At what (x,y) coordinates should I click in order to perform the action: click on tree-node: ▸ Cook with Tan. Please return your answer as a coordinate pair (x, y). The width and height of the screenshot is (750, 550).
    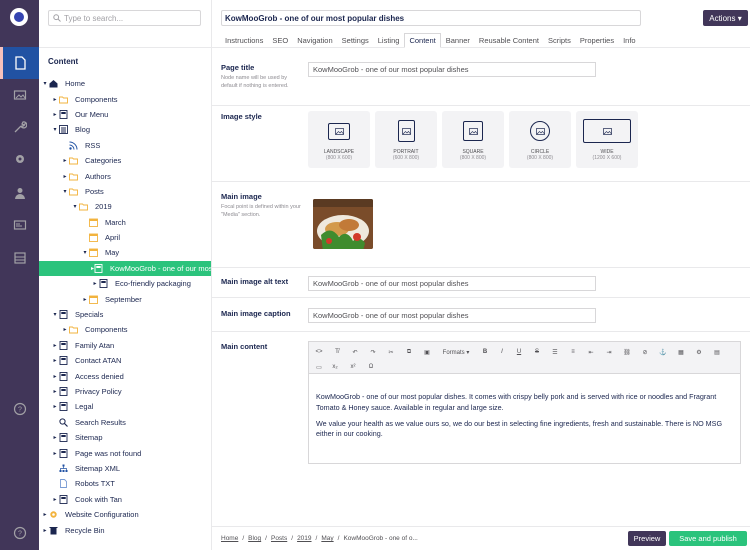
    Looking at the image, I should click on (125, 499).